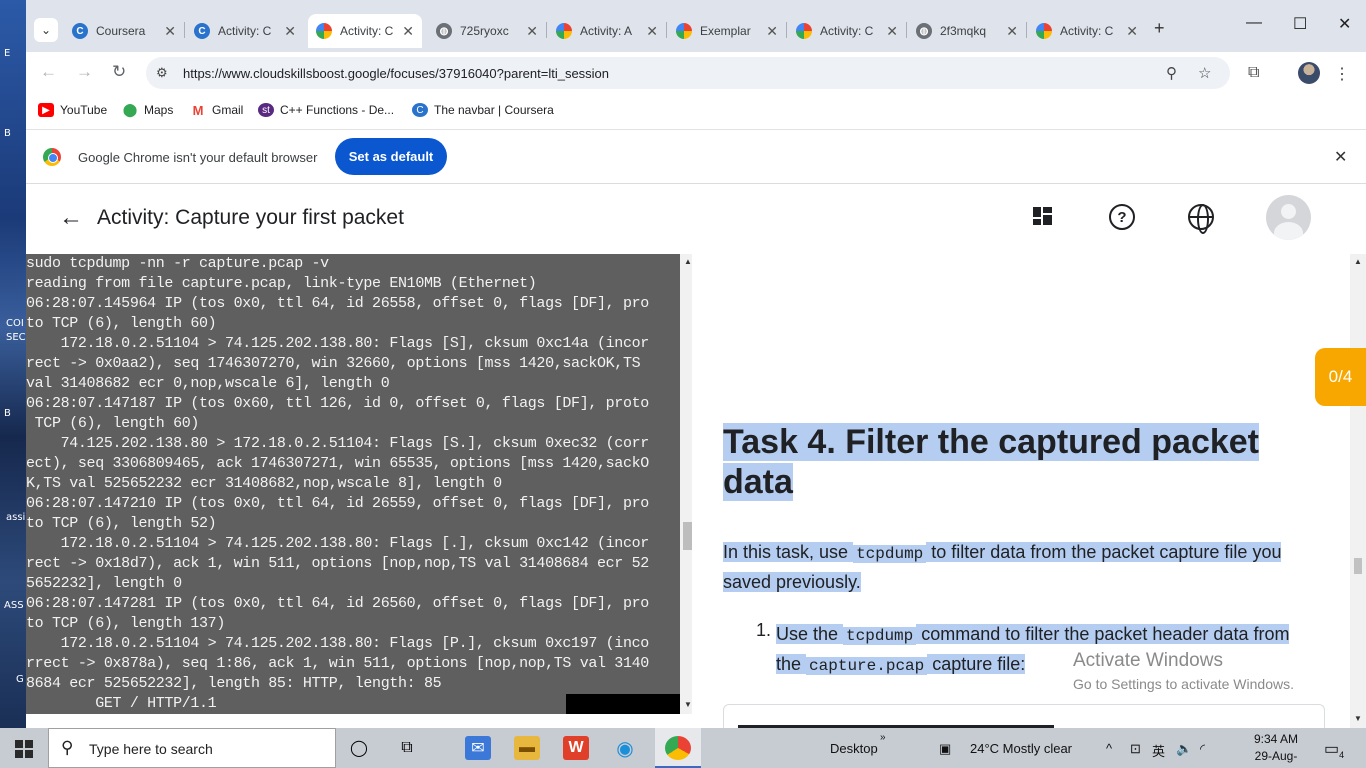 The height and width of the screenshot is (768, 1366). What do you see at coordinates (1342, 755) in the screenshot?
I see `notification-count: 4` at bounding box center [1342, 755].